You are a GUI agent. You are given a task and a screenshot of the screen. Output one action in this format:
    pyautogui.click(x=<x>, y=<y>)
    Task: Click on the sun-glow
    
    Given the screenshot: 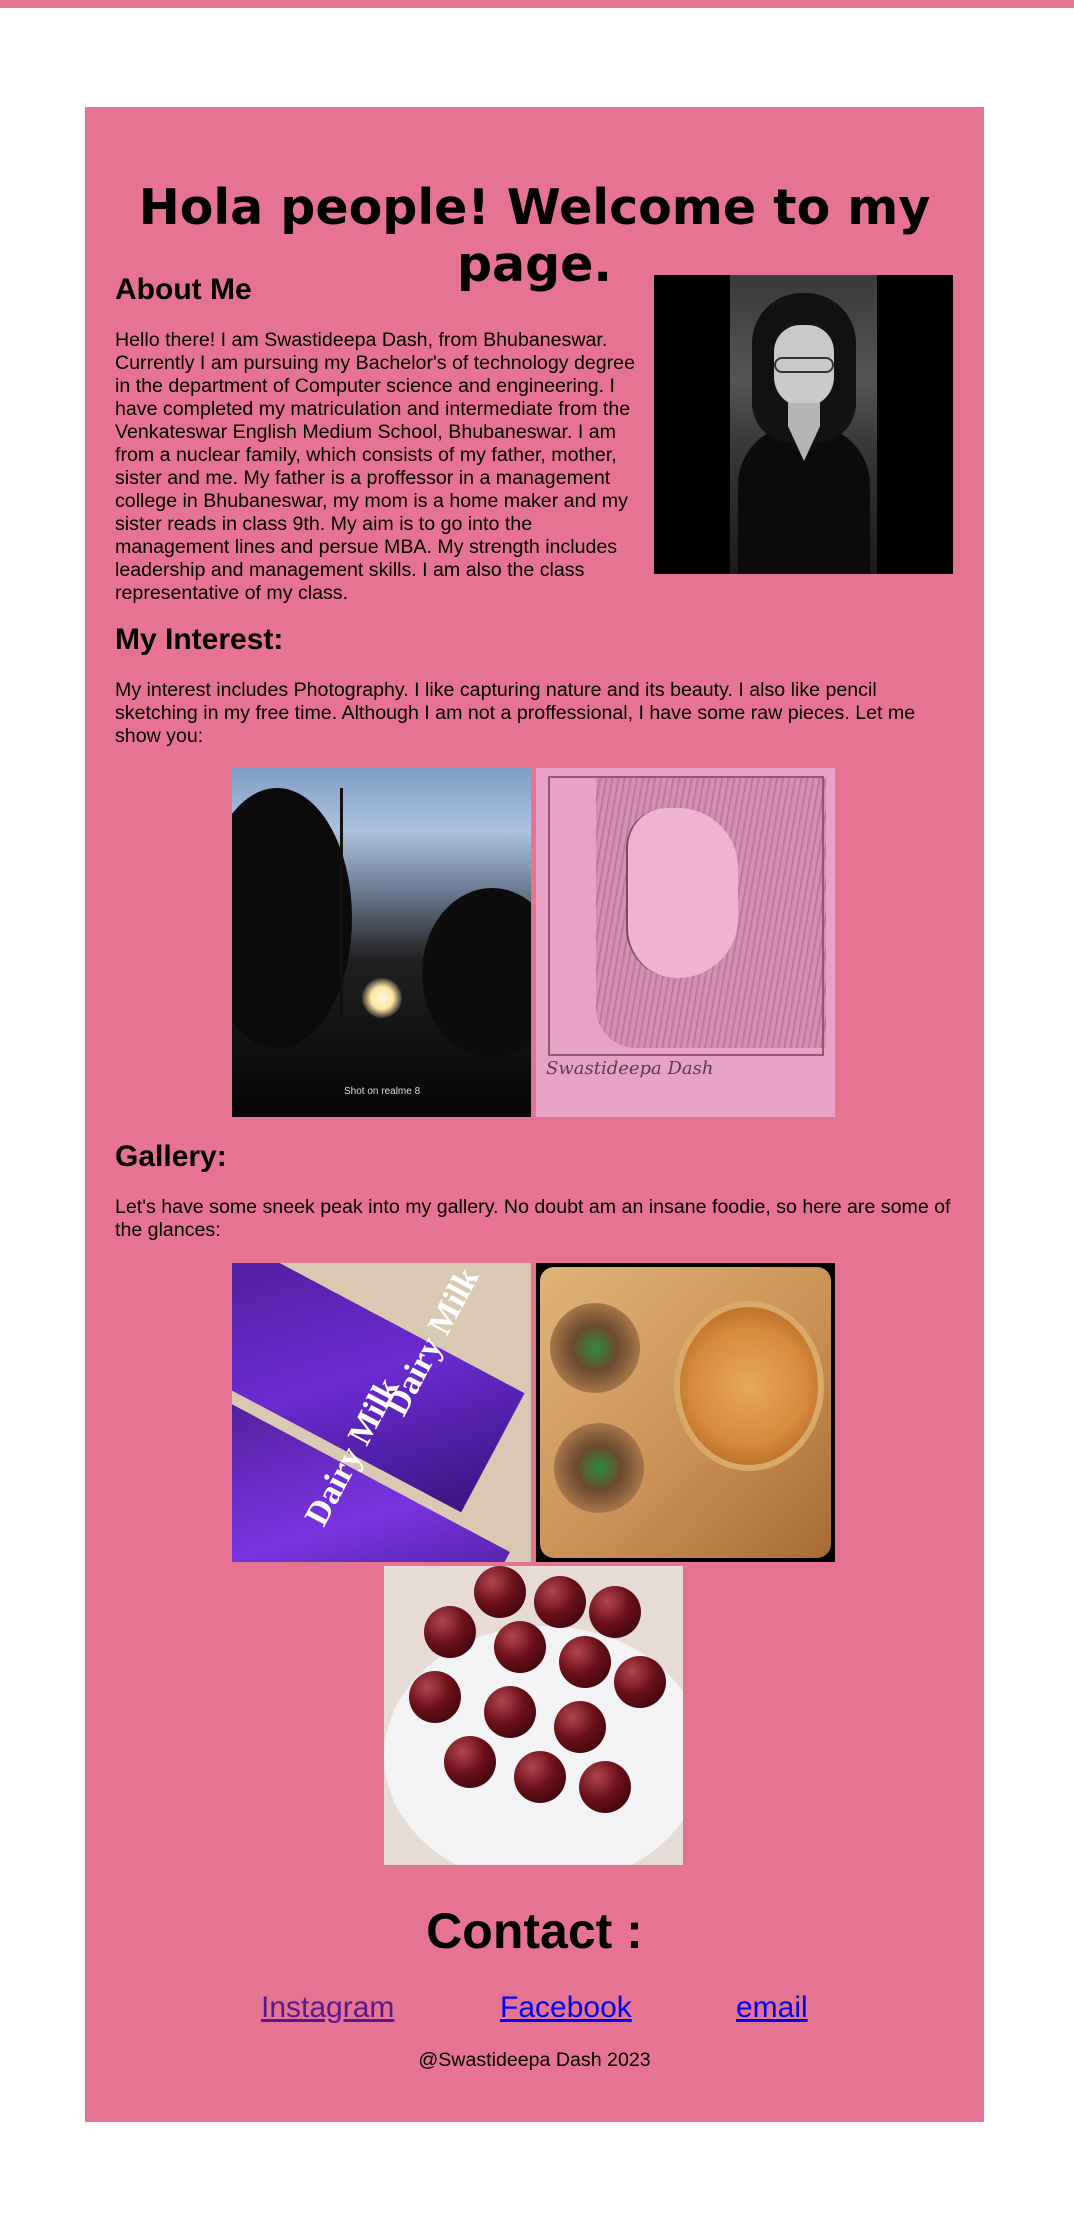 What is the action you would take?
    pyautogui.click(x=382, y=998)
    